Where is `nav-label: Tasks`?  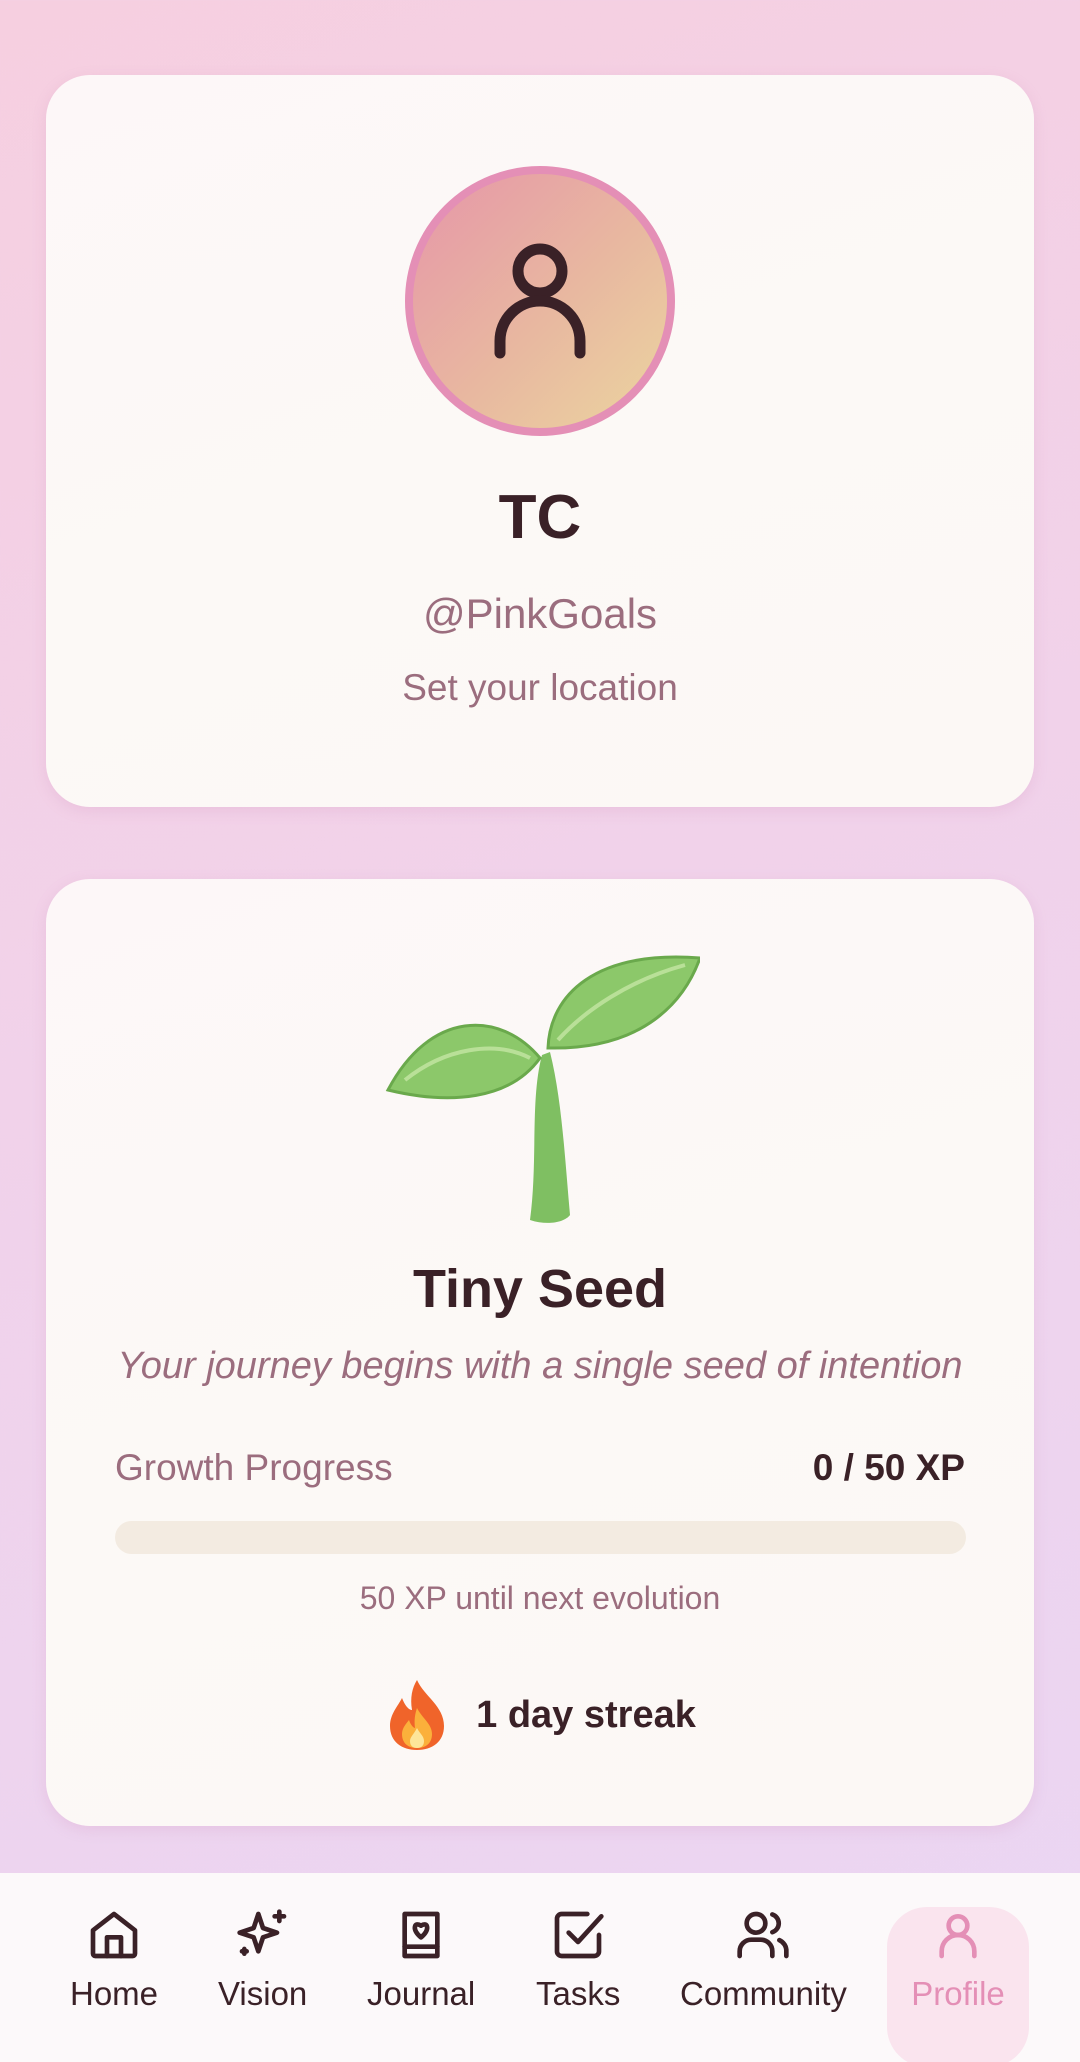
nav-label: Tasks is located at coordinates (578, 1993).